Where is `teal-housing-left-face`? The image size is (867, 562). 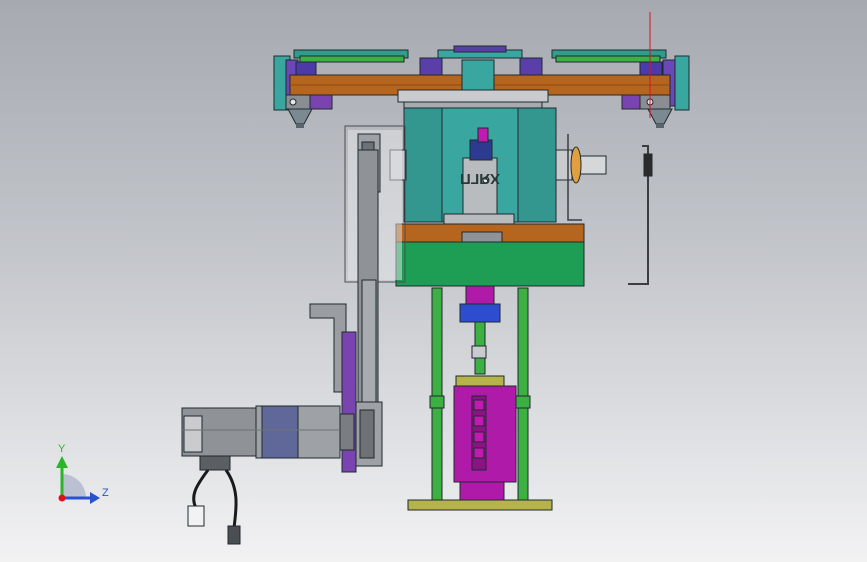
teal-housing-left-face is located at coordinates (423, 165).